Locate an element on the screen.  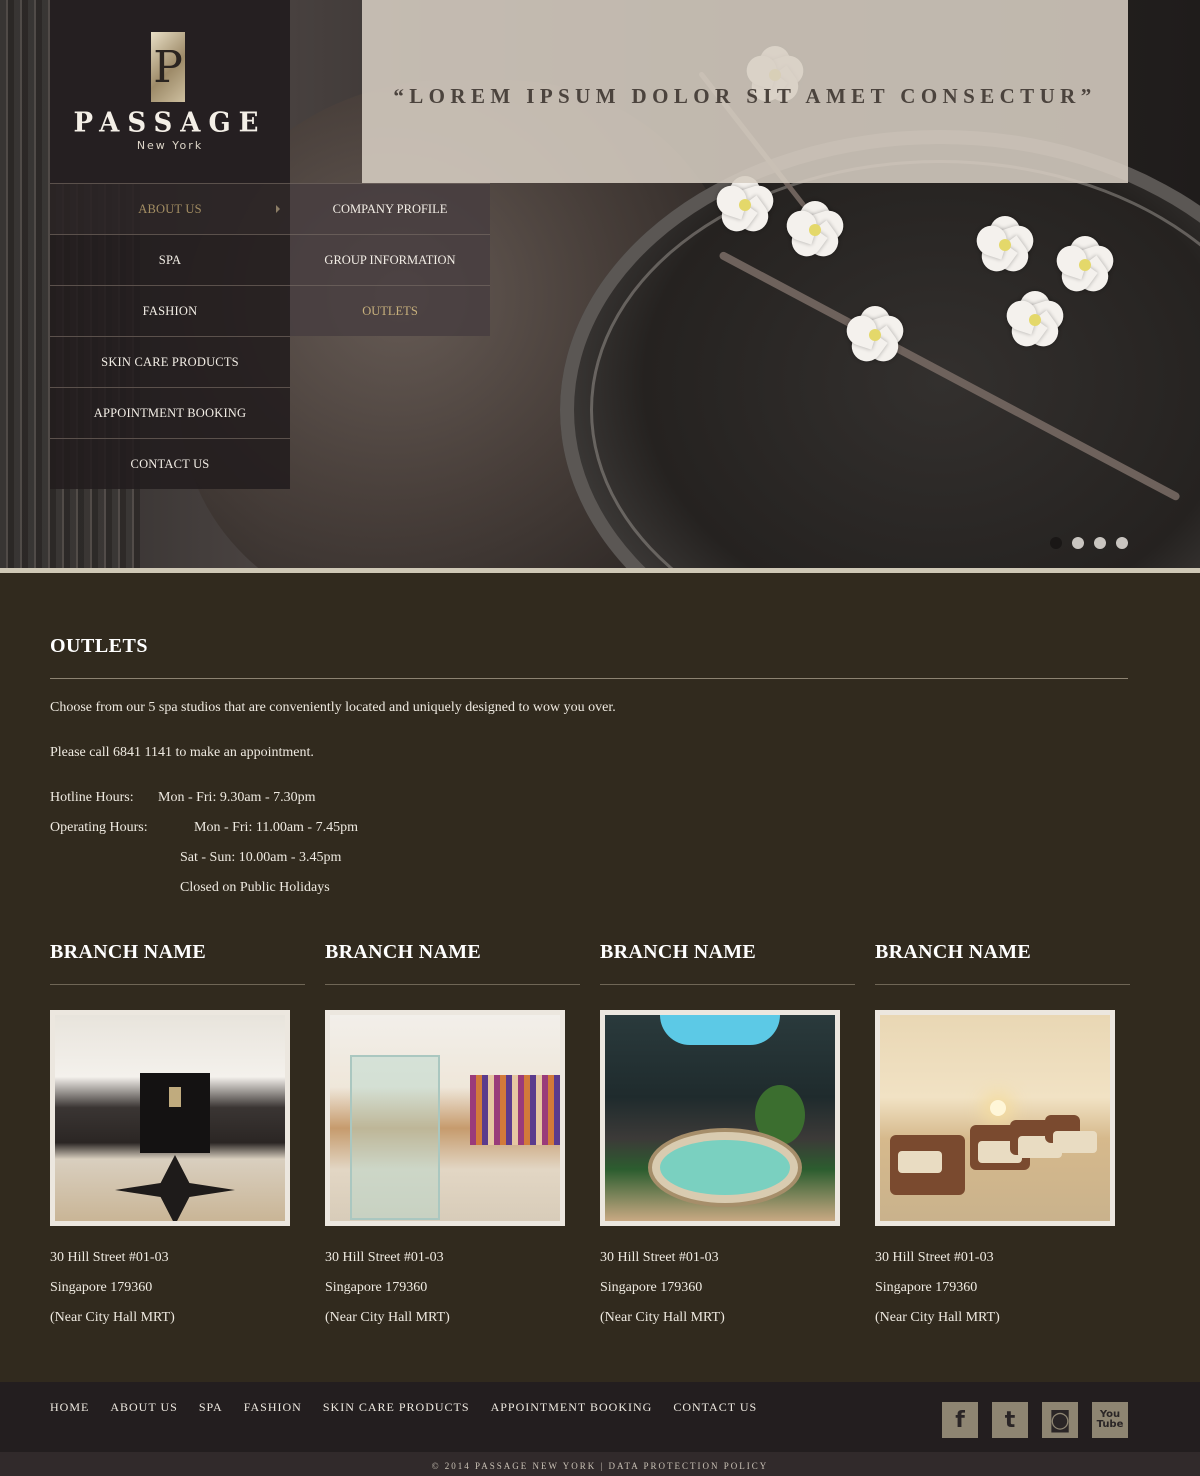
footer-link-appointment-booking: APPOINTMENT BOOKING is located at coordinates (572, 1407).